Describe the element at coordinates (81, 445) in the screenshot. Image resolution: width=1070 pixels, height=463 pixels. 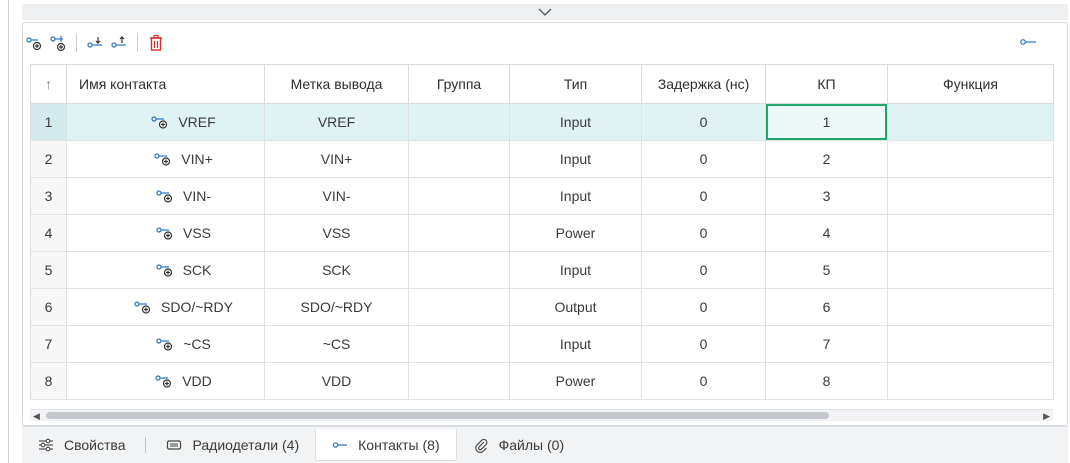
I see `tab-properties: Свойства` at that location.